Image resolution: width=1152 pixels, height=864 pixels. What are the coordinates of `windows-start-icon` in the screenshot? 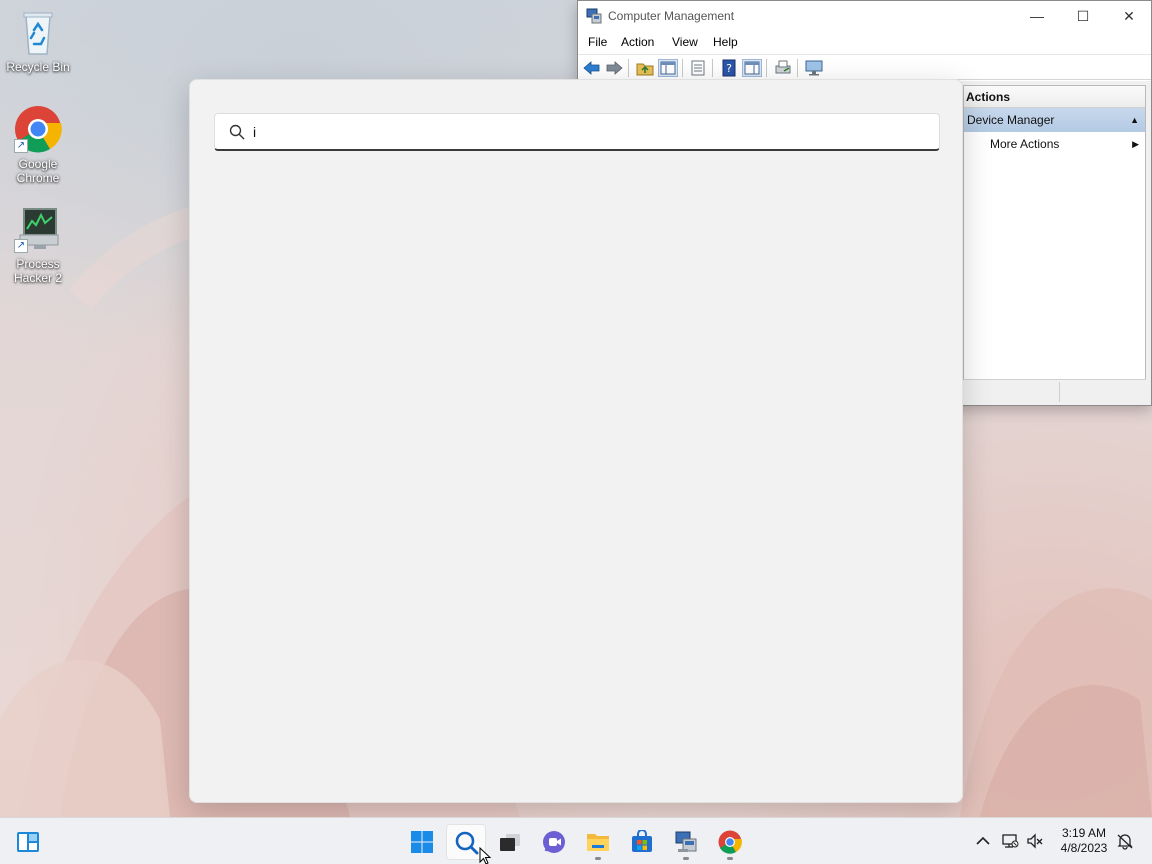 It's located at (422, 842).